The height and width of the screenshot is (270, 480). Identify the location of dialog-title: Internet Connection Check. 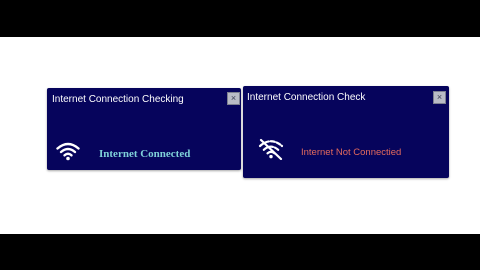
(306, 97).